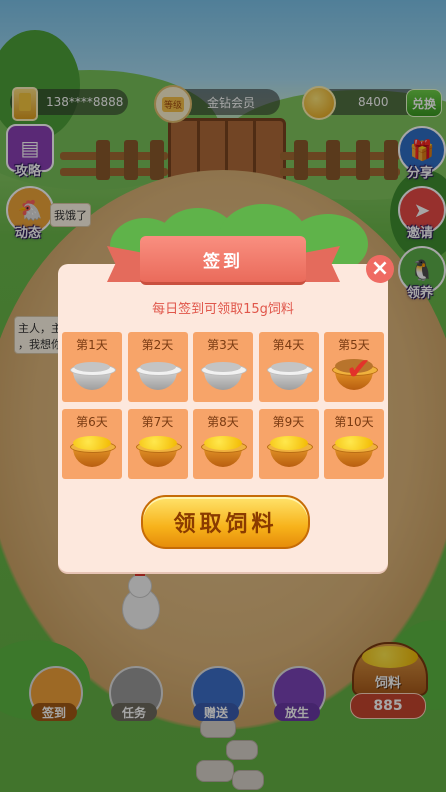 The height and width of the screenshot is (792, 446). What do you see at coordinates (354, 422) in the screenshot?
I see `day-label: 第10天` at bounding box center [354, 422].